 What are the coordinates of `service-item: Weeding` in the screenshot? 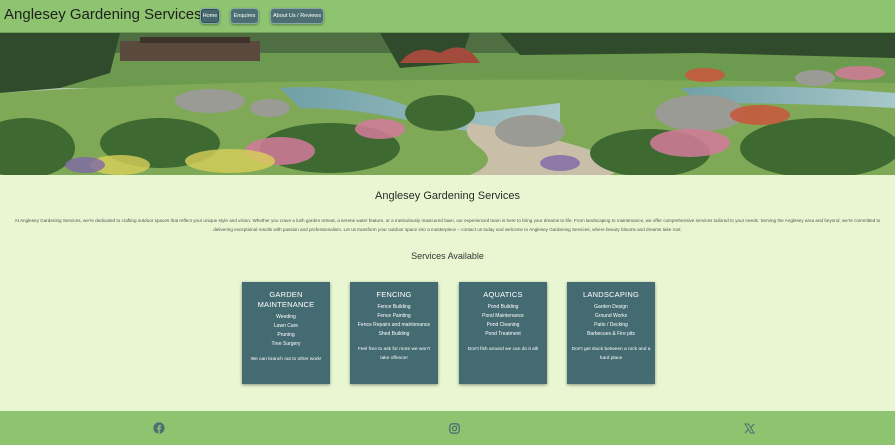 It's located at (286, 317).